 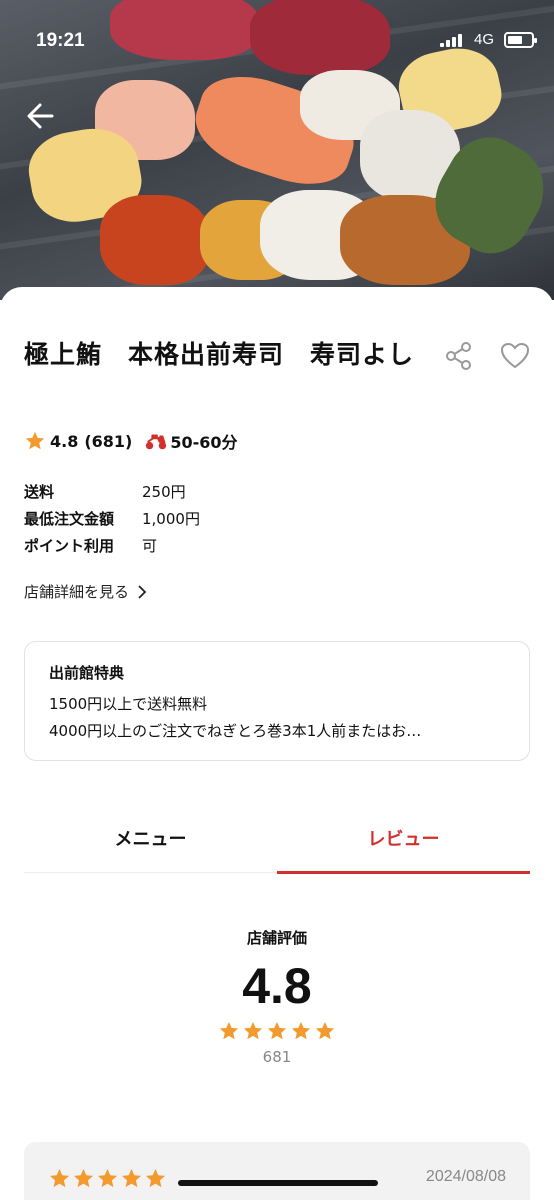 I want to click on store-detail-label: 店舗詳細を見る, so click(x=77, y=592).